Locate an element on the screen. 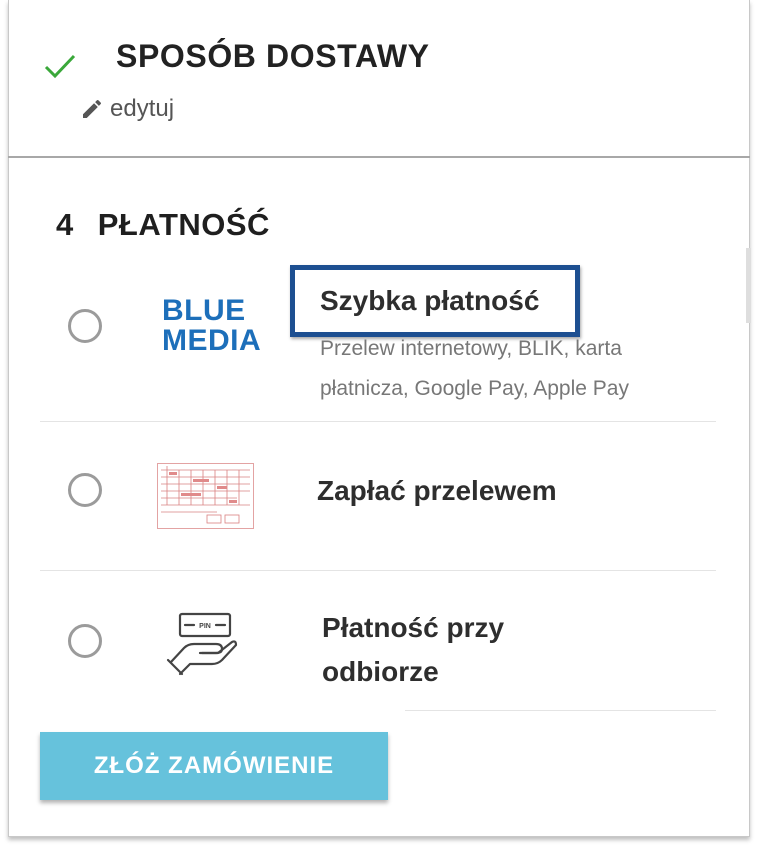 This screenshot has width=762, height=854. payment-section-title: 4 PŁATNOŚĆ is located at coordinates (163, 225).